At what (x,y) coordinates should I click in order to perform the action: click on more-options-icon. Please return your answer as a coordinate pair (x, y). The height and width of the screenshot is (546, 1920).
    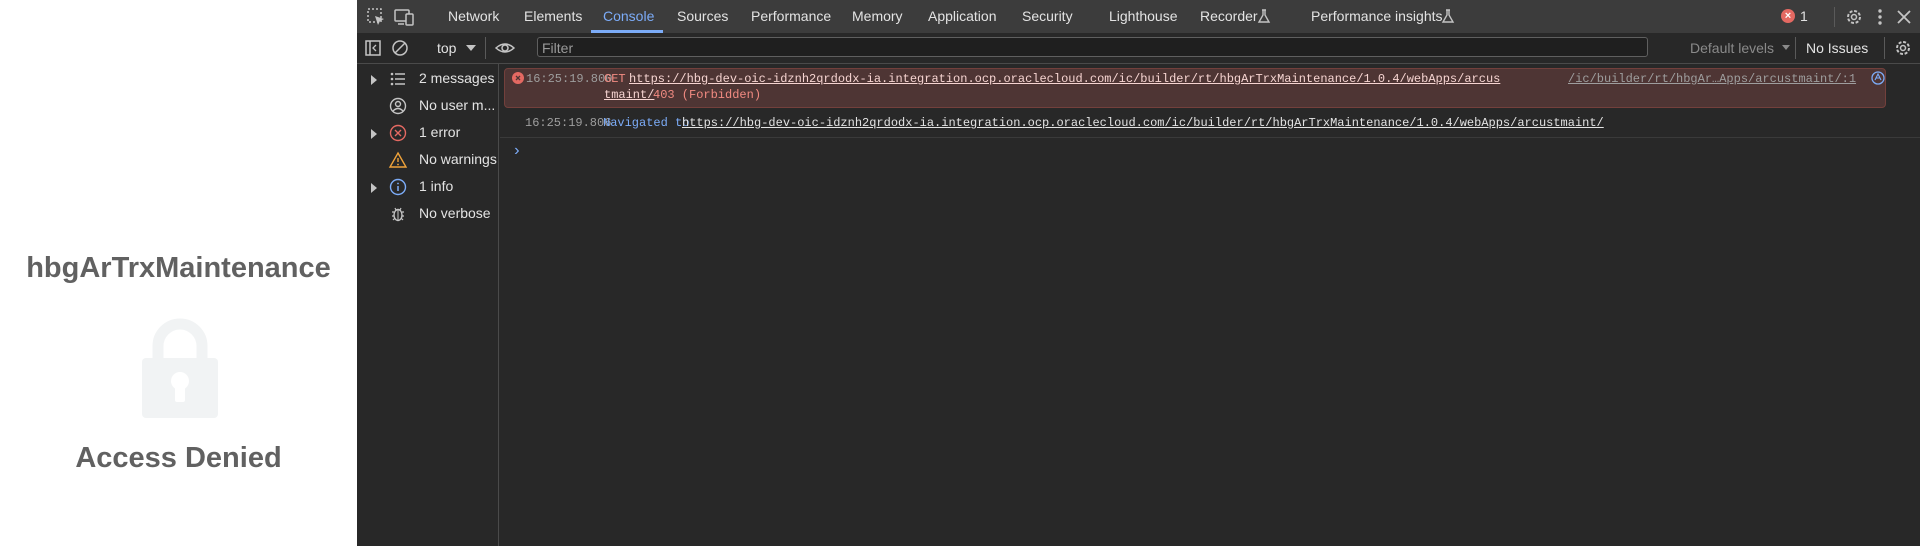
    Looking at the image, I should click on (1880, 17).